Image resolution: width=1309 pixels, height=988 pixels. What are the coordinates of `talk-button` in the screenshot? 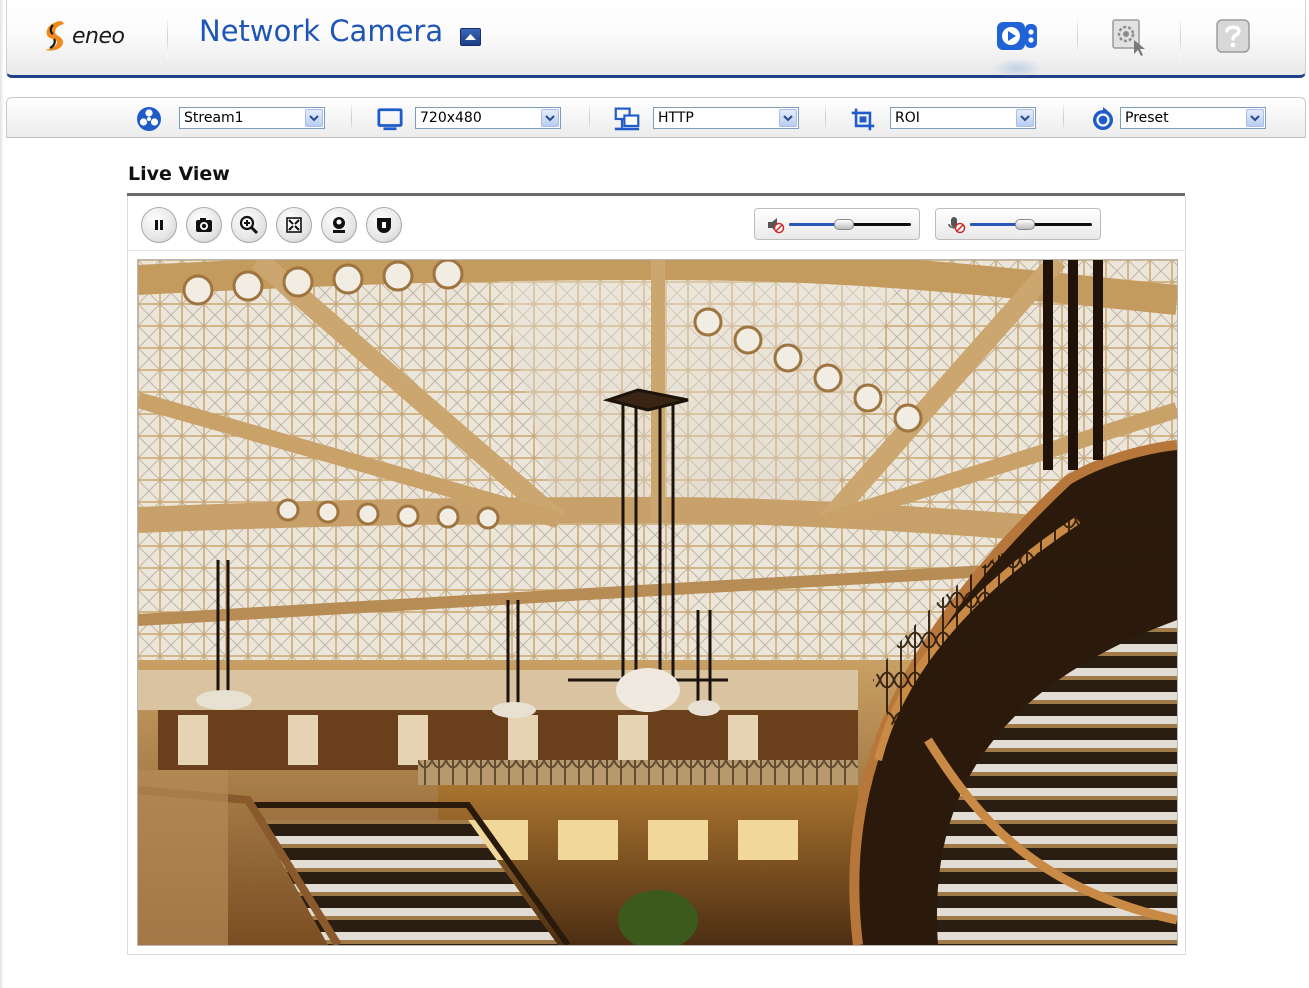 It's located at (339, 225).